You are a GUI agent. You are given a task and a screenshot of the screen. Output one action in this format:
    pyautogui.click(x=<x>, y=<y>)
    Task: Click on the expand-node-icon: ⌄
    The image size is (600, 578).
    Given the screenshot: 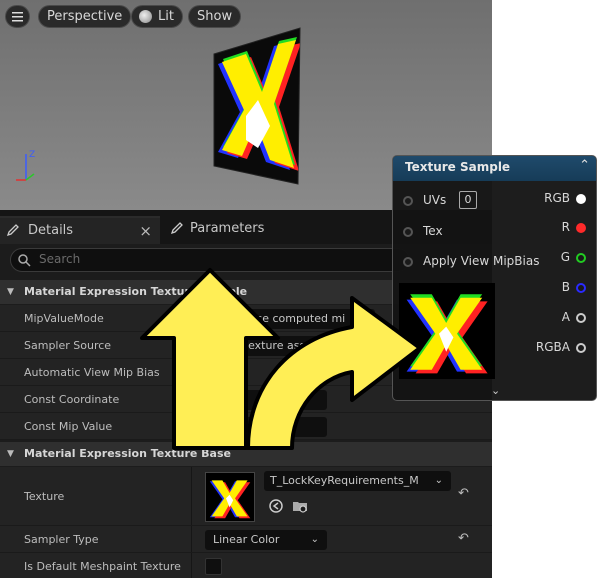 What is the action you would take?
    pyautogui.click(x=495, y=390)
    